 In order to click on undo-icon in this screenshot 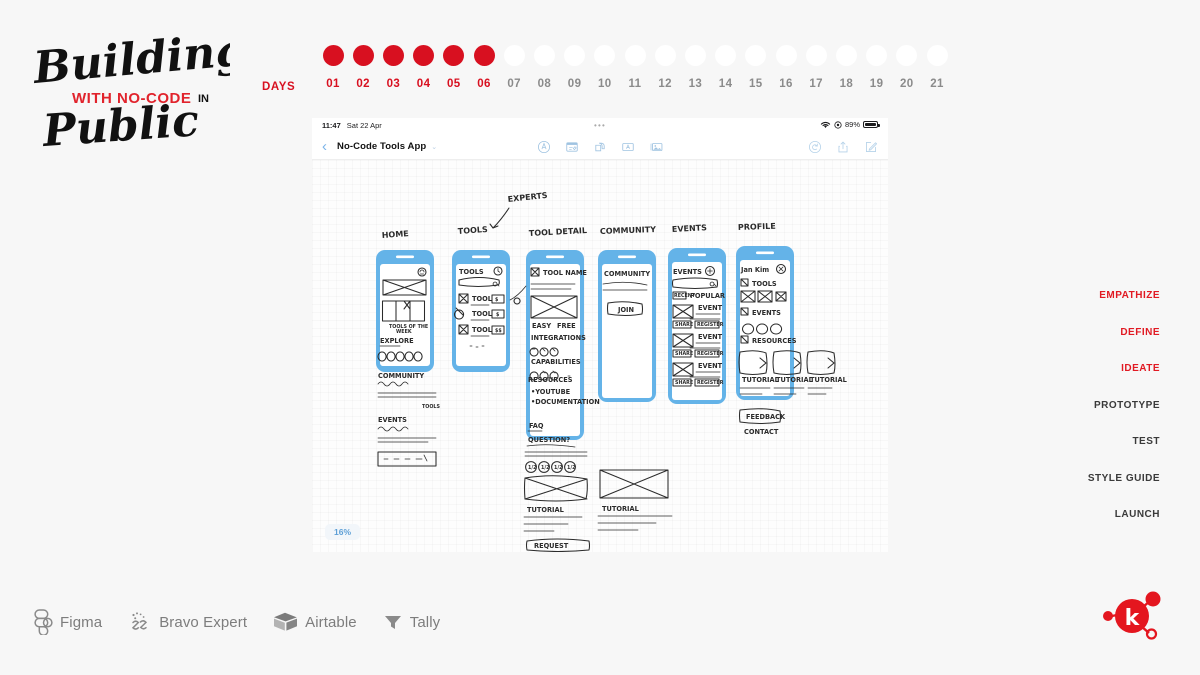, I will do `click(815, 147)`.